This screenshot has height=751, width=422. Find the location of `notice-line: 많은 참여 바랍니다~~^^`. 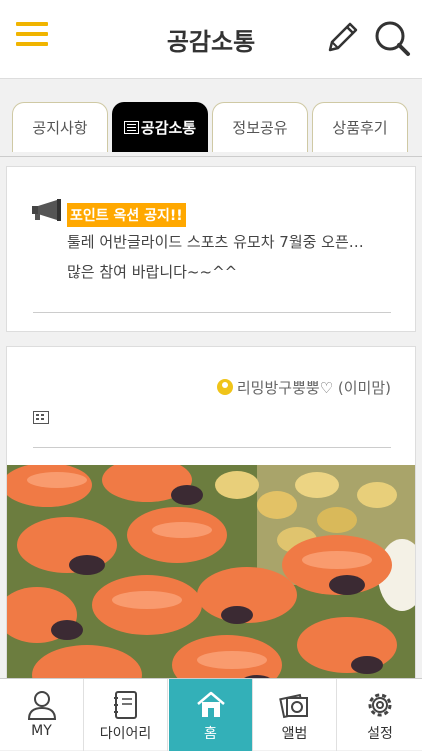

notice-line: 많은 참여 바랍니다~~^^ is located at coordinates (152, 272).